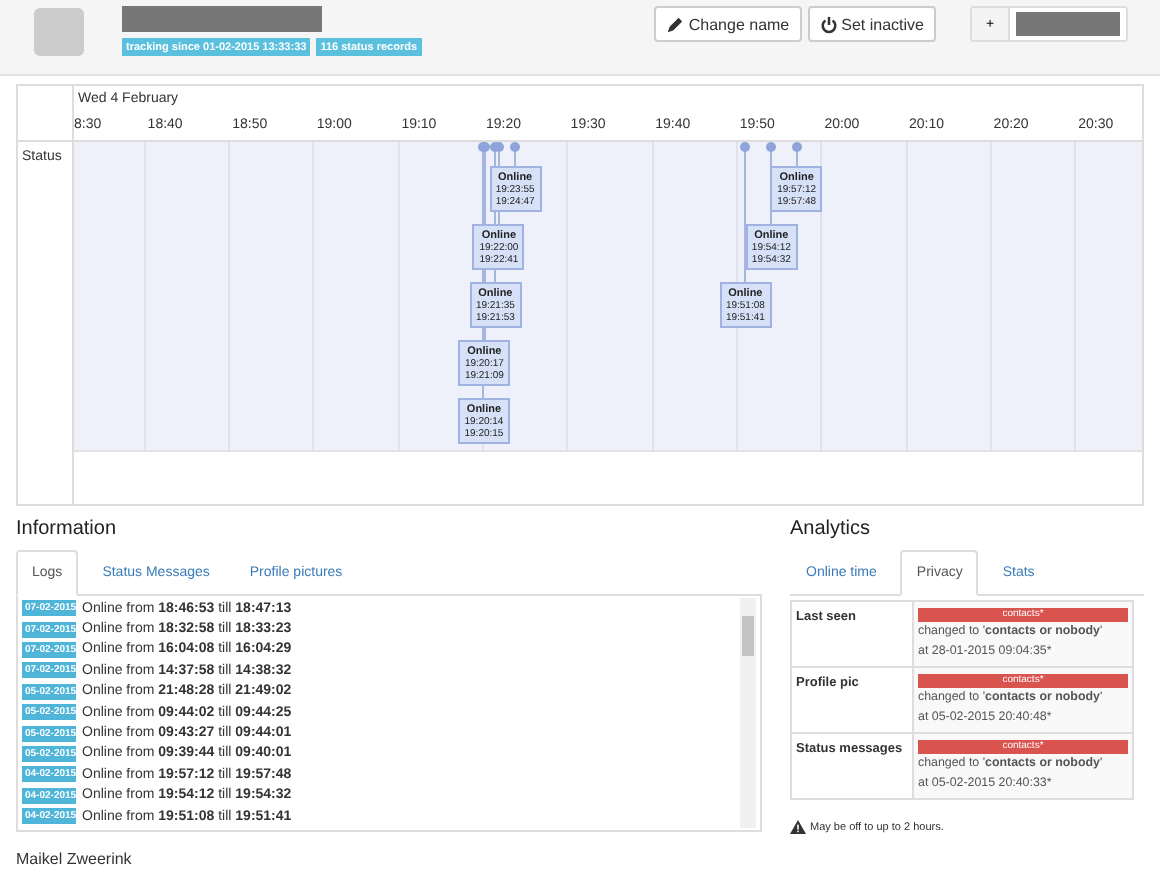  I want to click on scrollbar, so click(748, 713).